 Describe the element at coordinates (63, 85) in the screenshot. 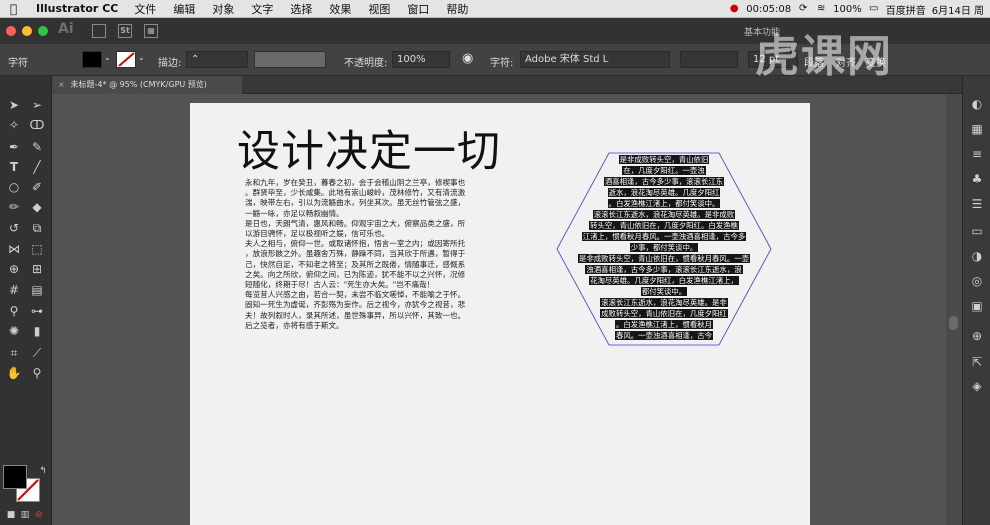

I see `close-tab-icon: ×` at that location.